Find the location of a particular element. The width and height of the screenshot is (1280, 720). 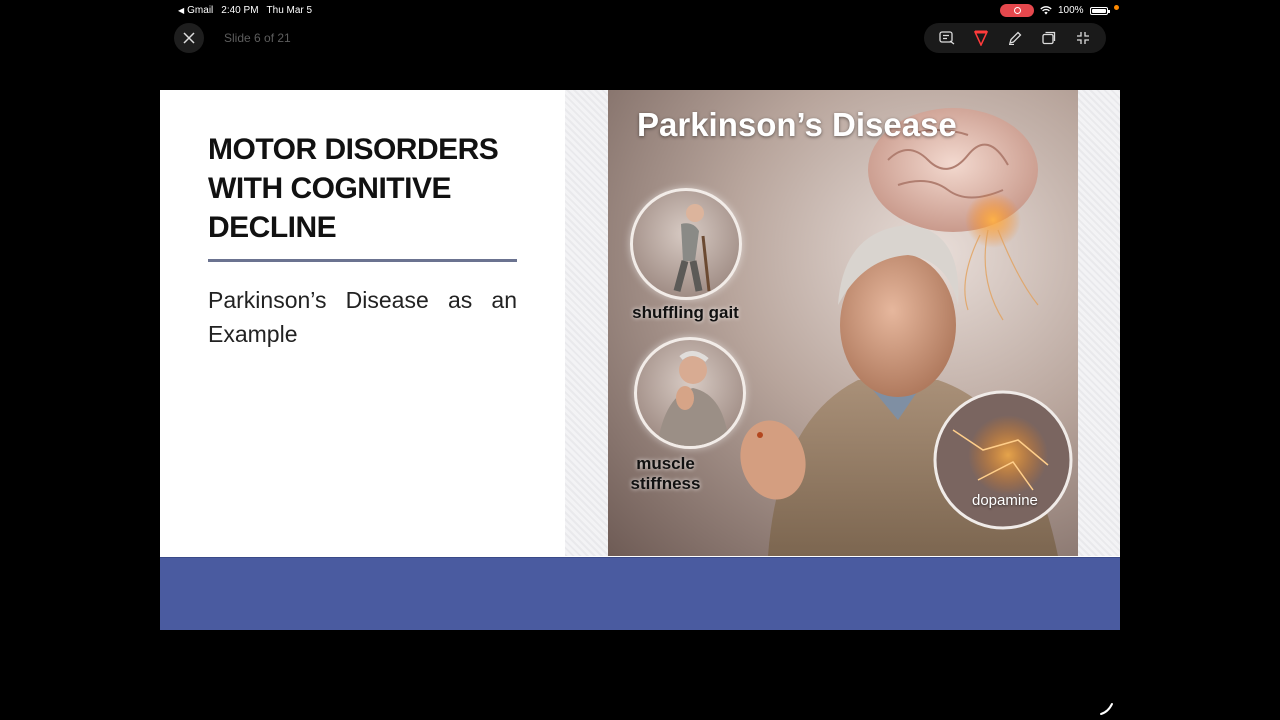

slide-subtitle: Parkinson’s Disease as an Example is located at coordinates (362, 317).